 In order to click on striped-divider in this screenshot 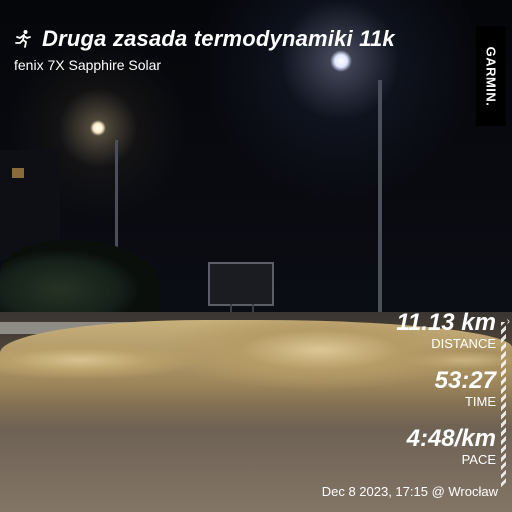, I will do `click(503, 404)`.